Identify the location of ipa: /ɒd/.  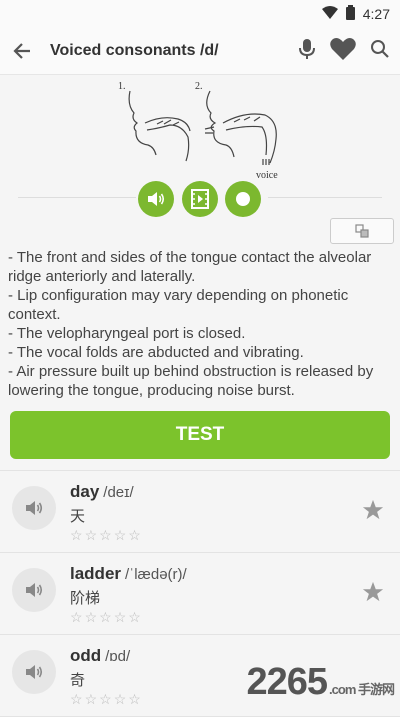
(118, 656).